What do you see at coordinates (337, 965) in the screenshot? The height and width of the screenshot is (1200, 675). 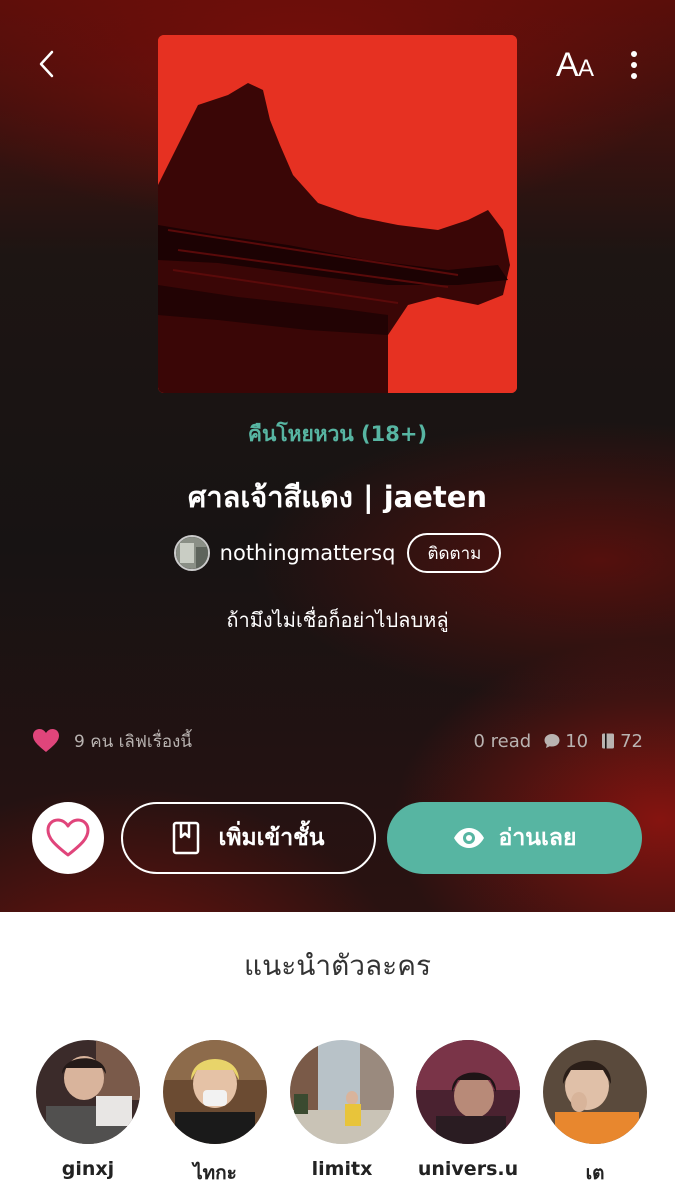 I see `characters-section-title: แนะนำตัวละคร` at bounding box center [337, 965].